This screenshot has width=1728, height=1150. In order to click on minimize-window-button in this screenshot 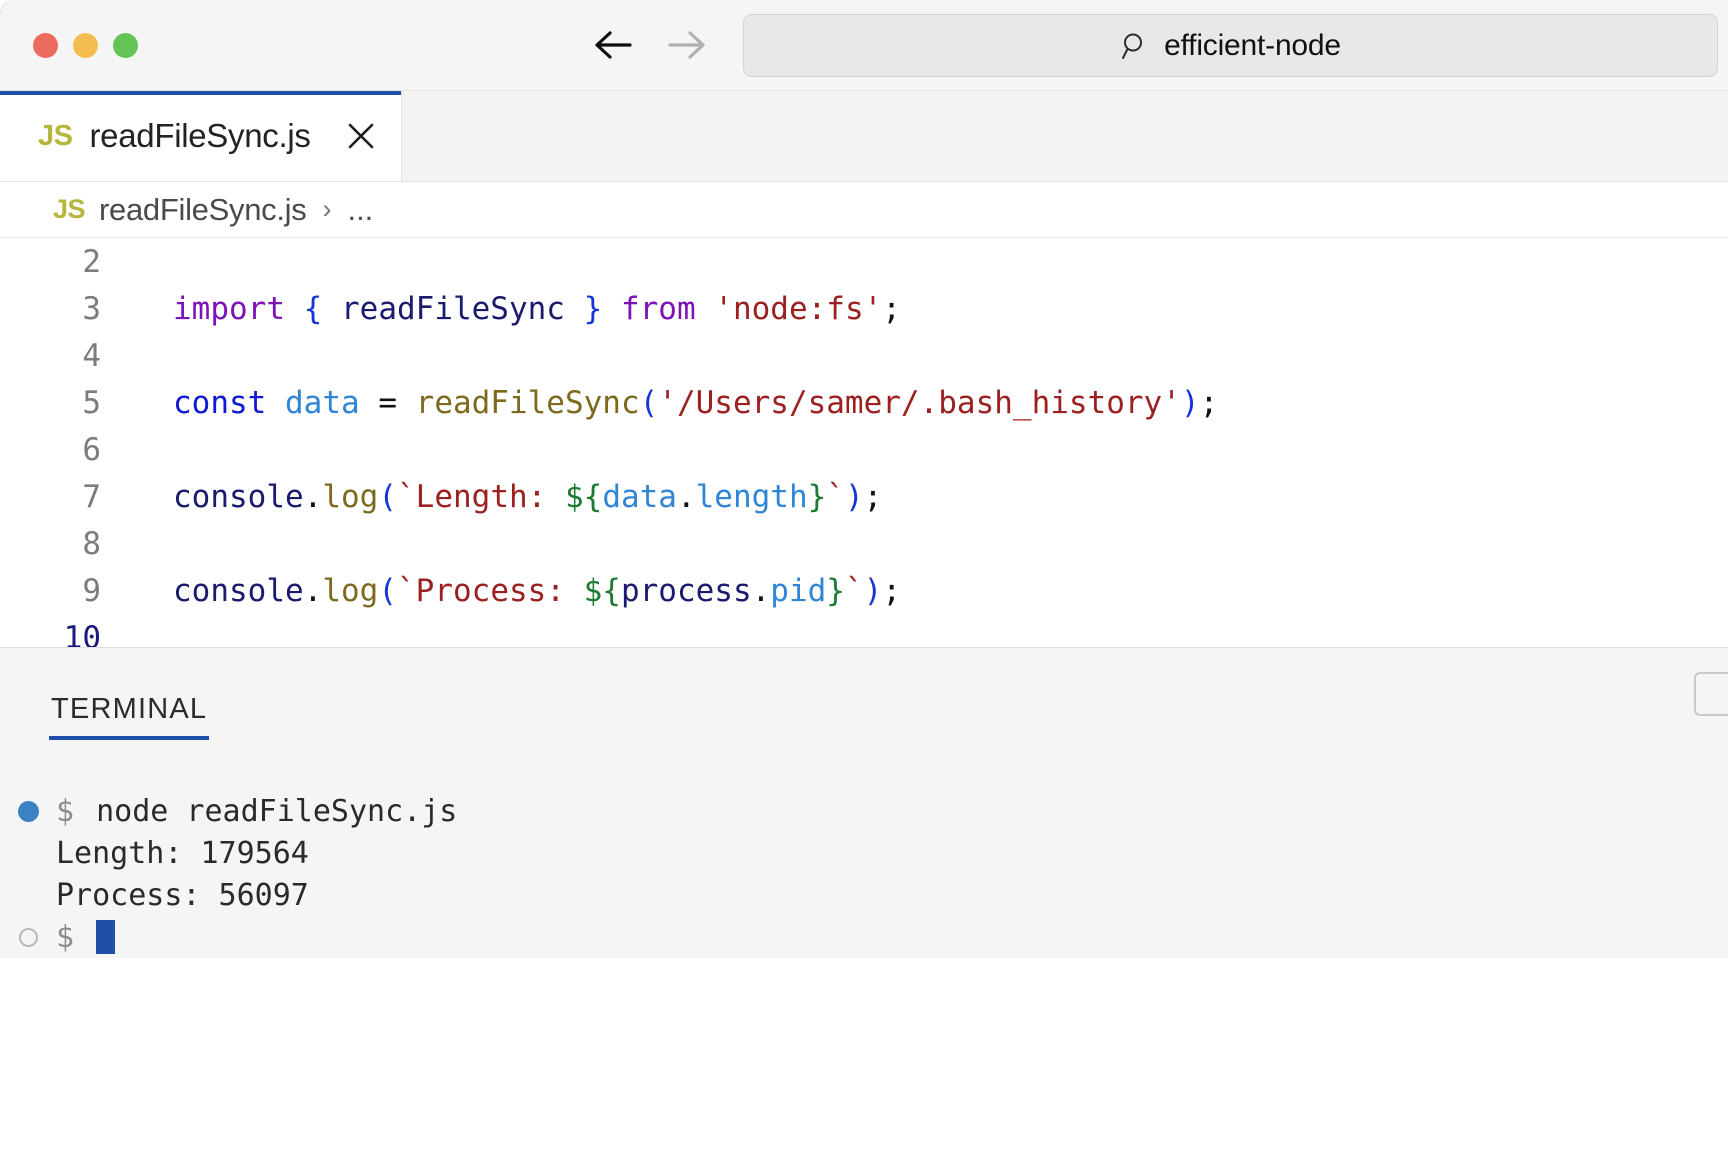, I will do `click(85, 45)`.